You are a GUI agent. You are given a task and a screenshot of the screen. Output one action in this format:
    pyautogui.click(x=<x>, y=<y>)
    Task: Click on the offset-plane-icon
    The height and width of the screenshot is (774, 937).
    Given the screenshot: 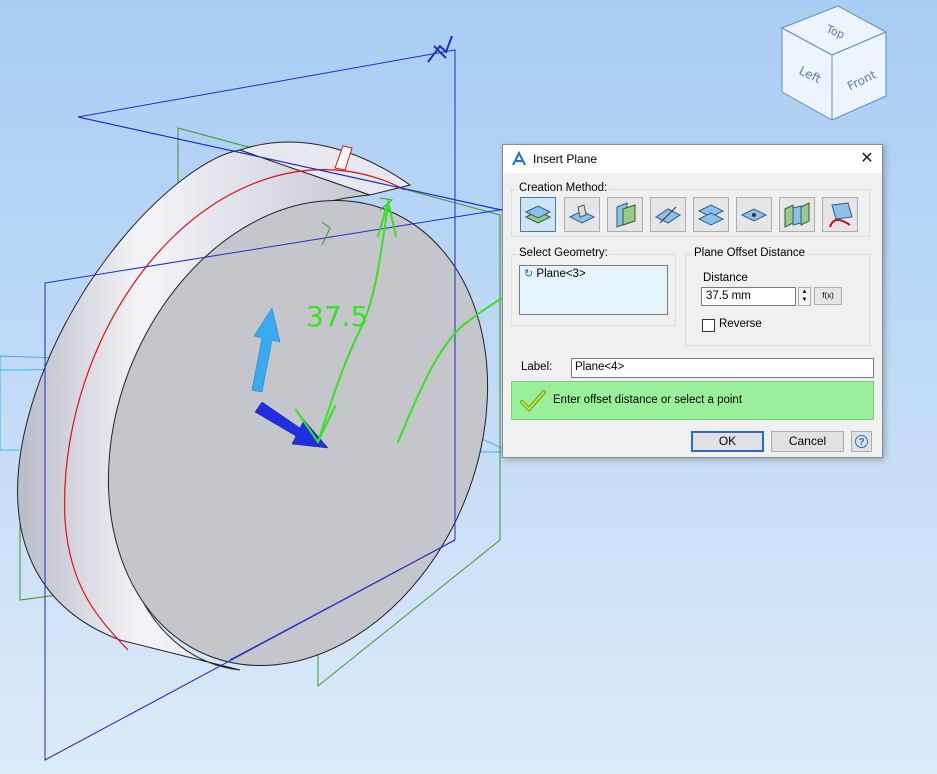 What is the action you would take?
    pyautogui.click(x=538, y=214)
    